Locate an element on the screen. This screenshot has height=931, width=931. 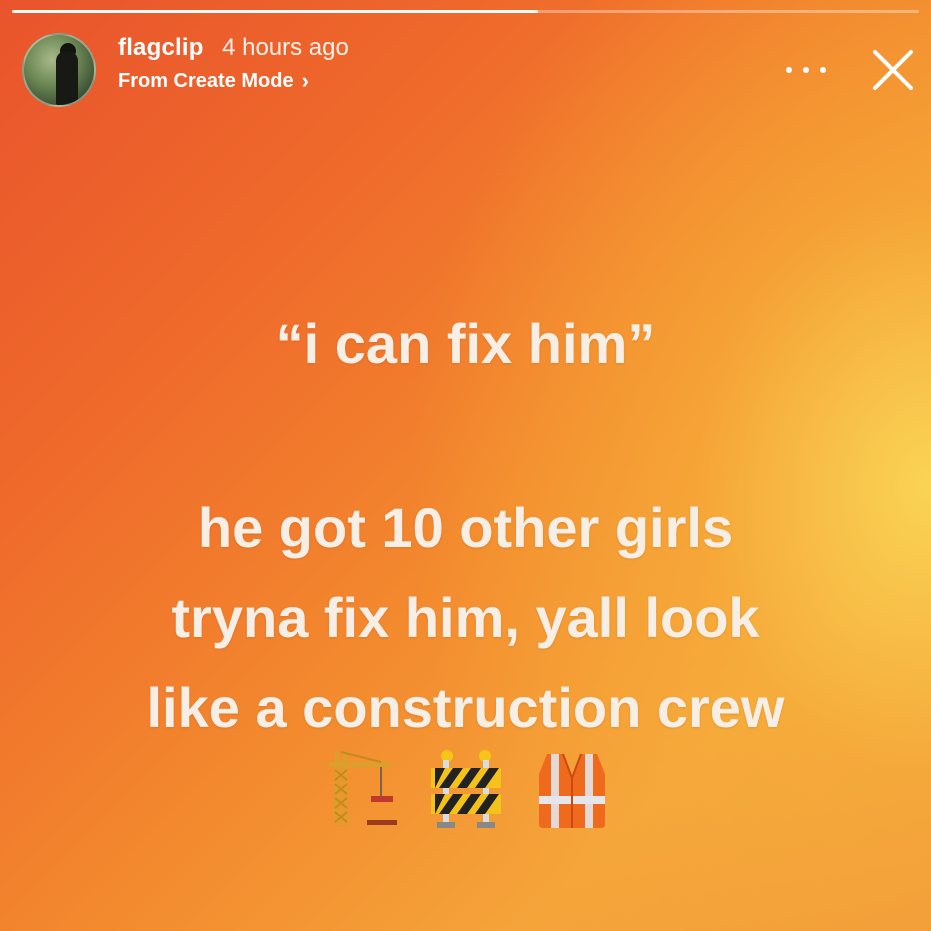
text-line-3: like a construction crew is located at coordinates (465, 707).